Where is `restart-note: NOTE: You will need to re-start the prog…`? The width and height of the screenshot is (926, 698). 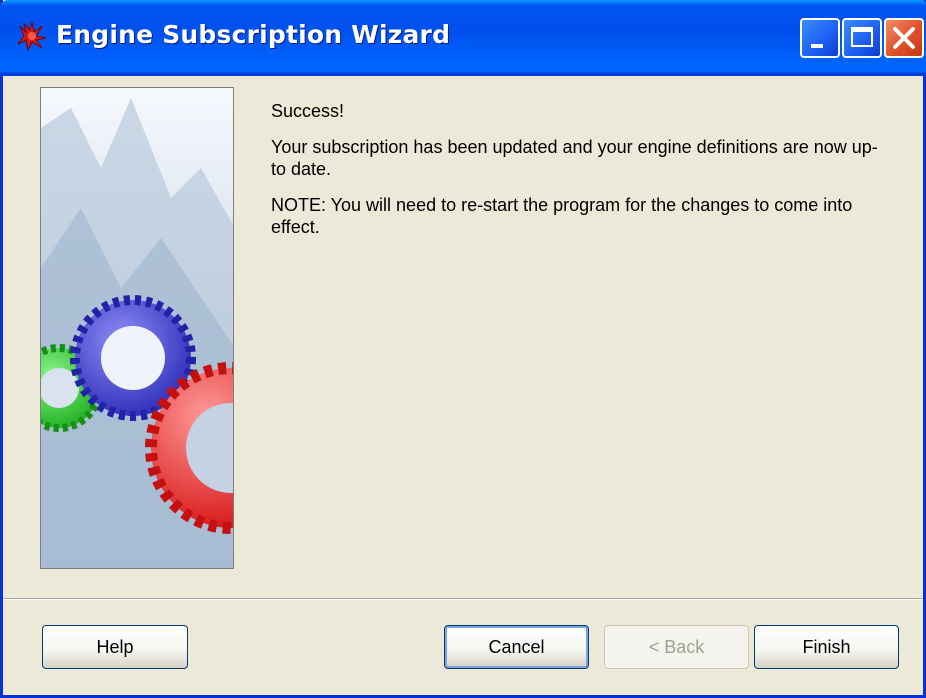
restart-note: NOTE: You will need to re-start the prog… is located at coordinates (562, 216).